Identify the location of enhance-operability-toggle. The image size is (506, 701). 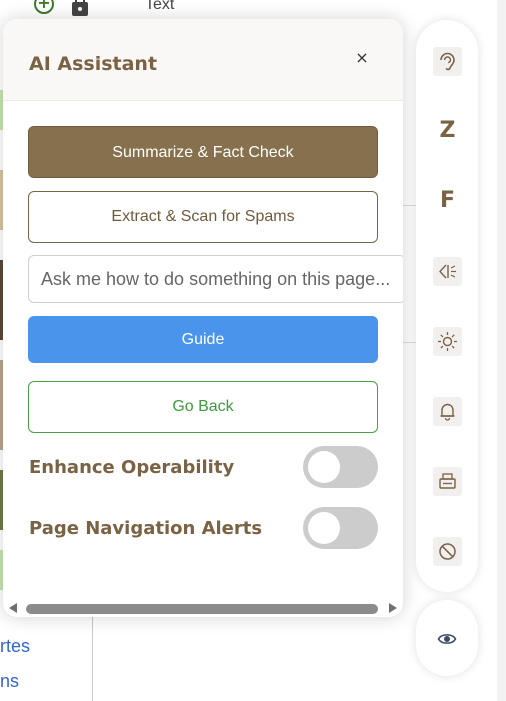
(340, 467).